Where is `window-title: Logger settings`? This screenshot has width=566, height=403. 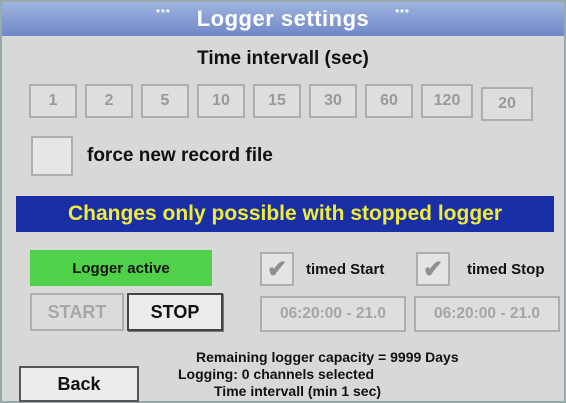 window-title: Logger settings is located at coordinates (283, 18).